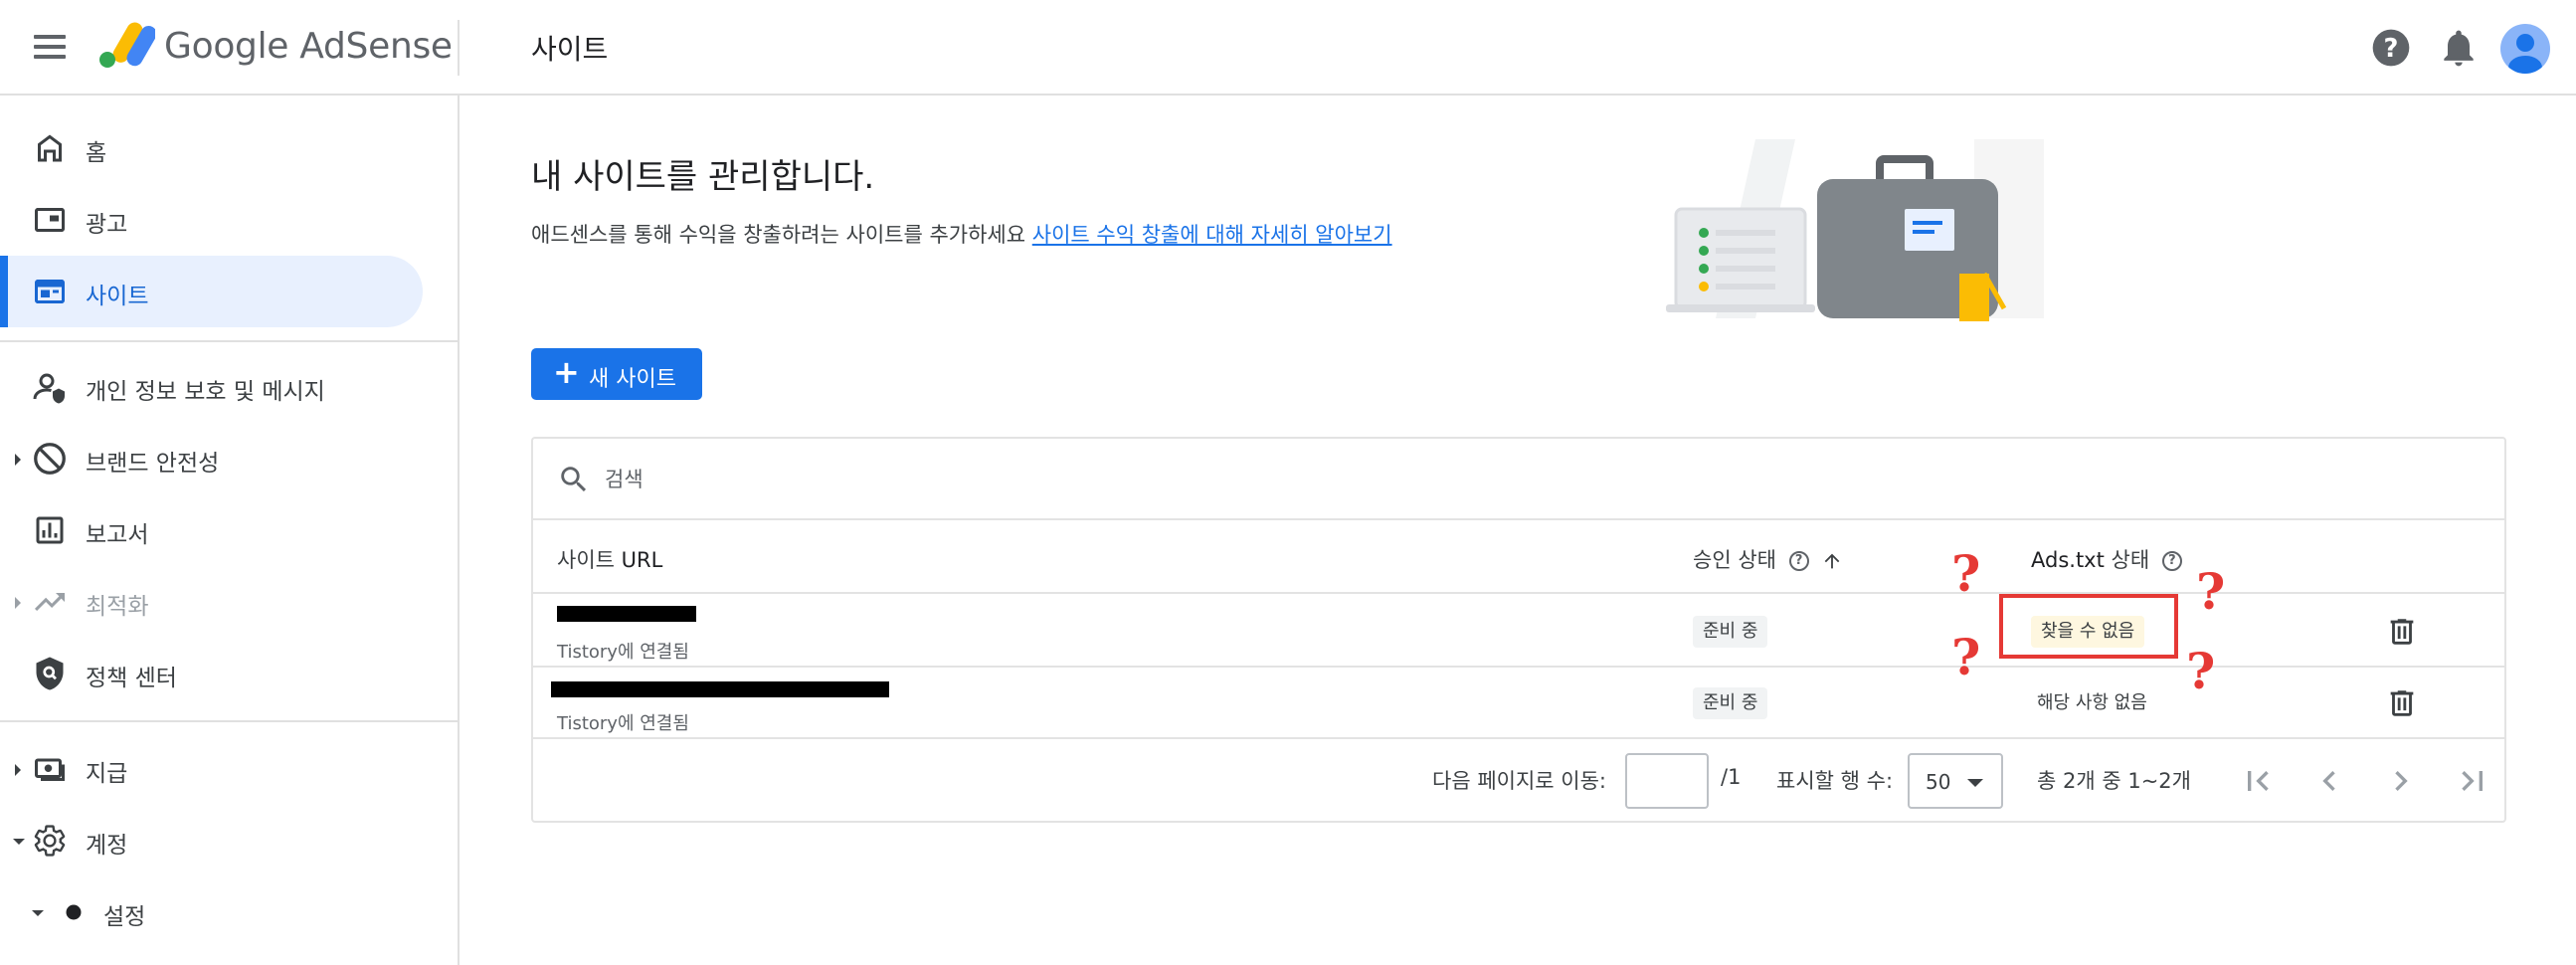 Image resolution: width=2576 pixels, height=965 pixels. What do you see at coordinates (211, 602) in the screenshot?
I see `sidebar-item-optimization: 최적화` at bounding box center [211, 602].